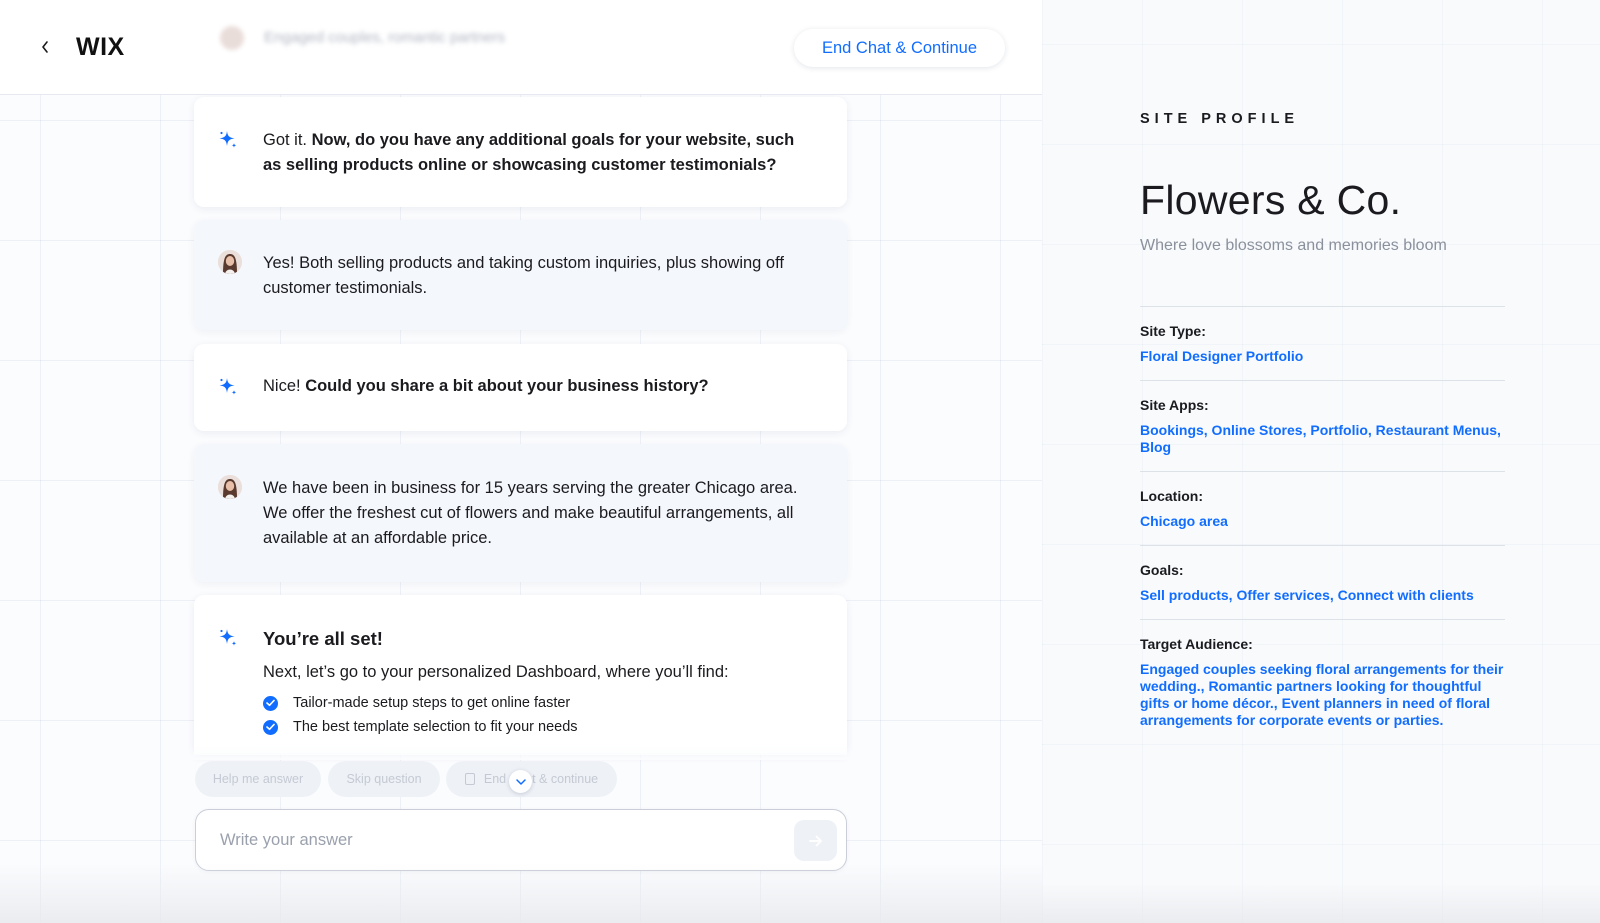 Image resolution: width=1600 pixels, height=923 pixels. I want to click on send-button, so click(815, 840).